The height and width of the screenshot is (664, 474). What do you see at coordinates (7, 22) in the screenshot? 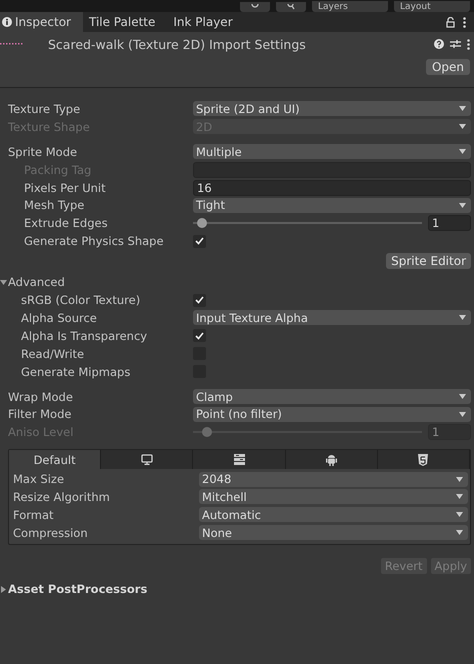
I see `info-icon` at bounding box center [7, 22].